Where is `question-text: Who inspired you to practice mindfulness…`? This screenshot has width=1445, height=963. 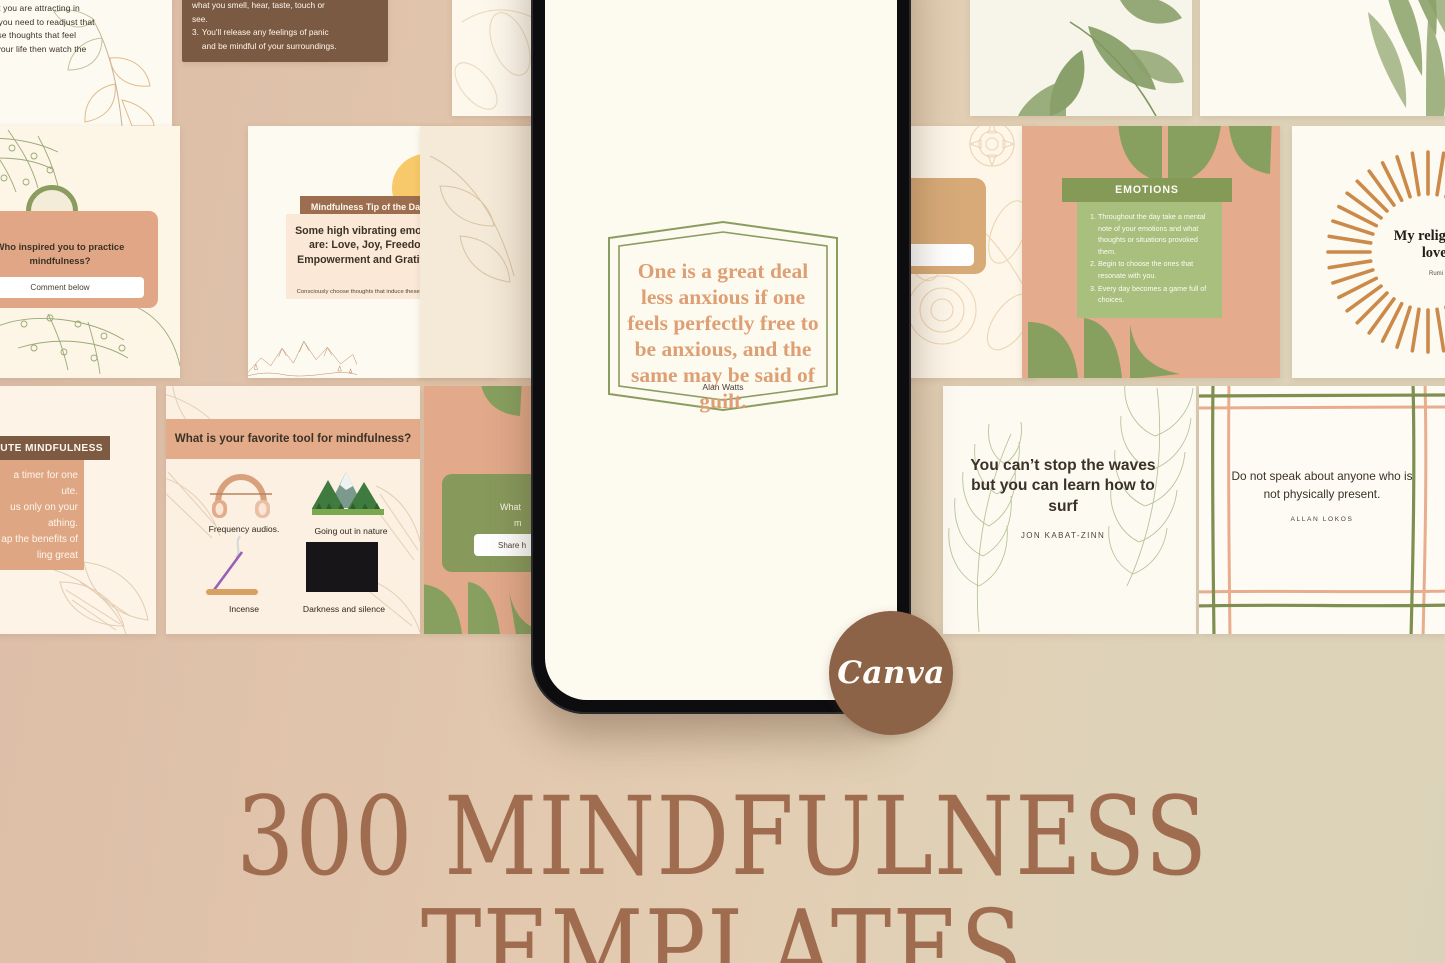 question-text: Who inspired you to practice mindfulness… is located at coordinates (62, 253).